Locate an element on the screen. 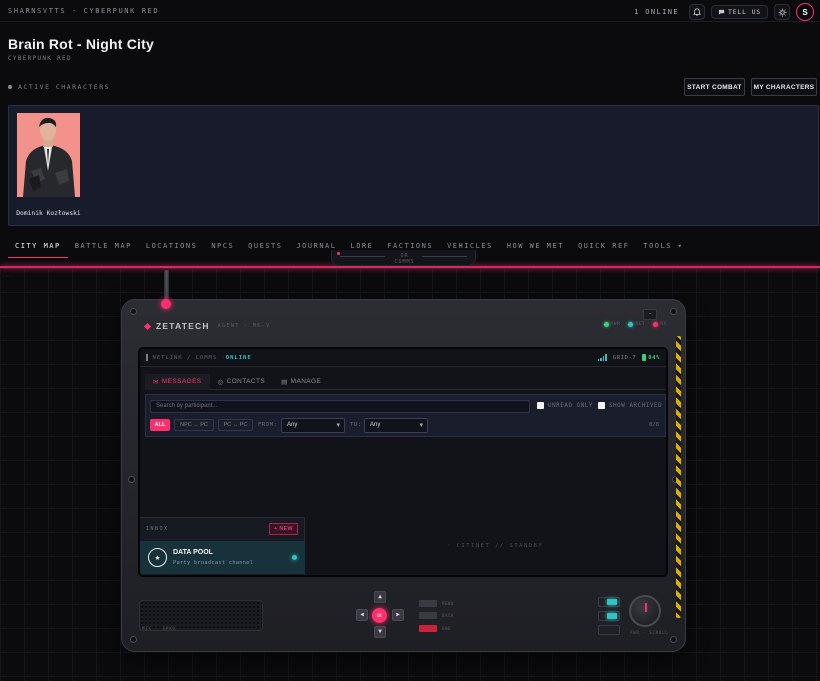 This screenshot has height=681, width=820. back-button is located at coordinates (428, 615).